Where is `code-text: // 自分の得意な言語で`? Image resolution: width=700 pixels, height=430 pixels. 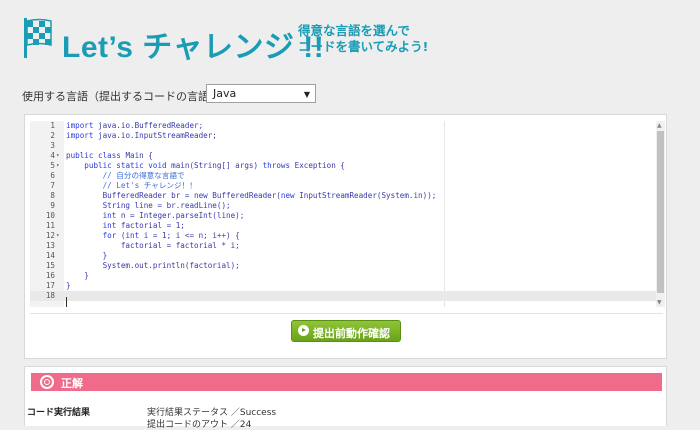 code-text: // 自分の得意な言語で is located at coordinates (143, 175).